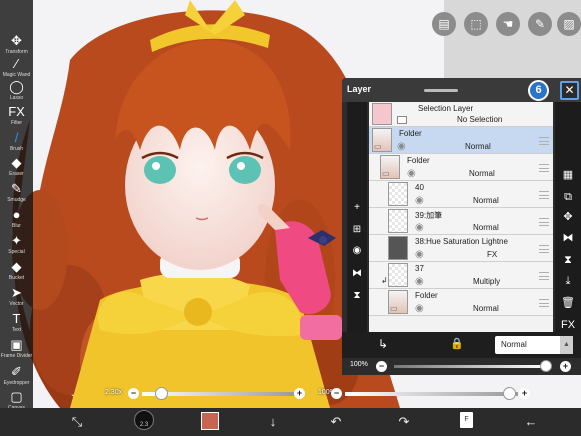 The width and height of the screenshot is (581, 436). Describe the element at coordinates (16, 377) in the screenshot. I see `tool-eyedropper: ✐ Eyedropper` at that location.